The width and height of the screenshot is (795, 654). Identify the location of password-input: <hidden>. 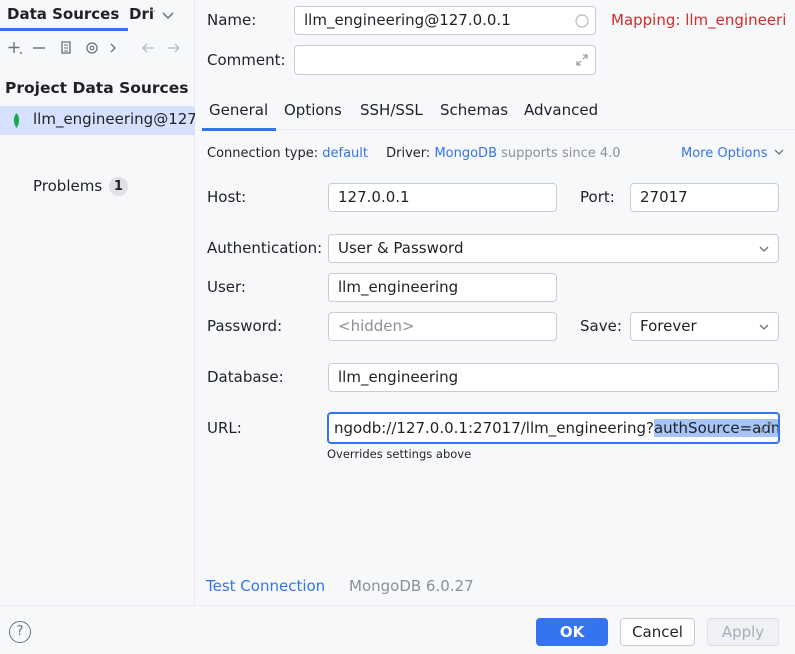
(442, 326).